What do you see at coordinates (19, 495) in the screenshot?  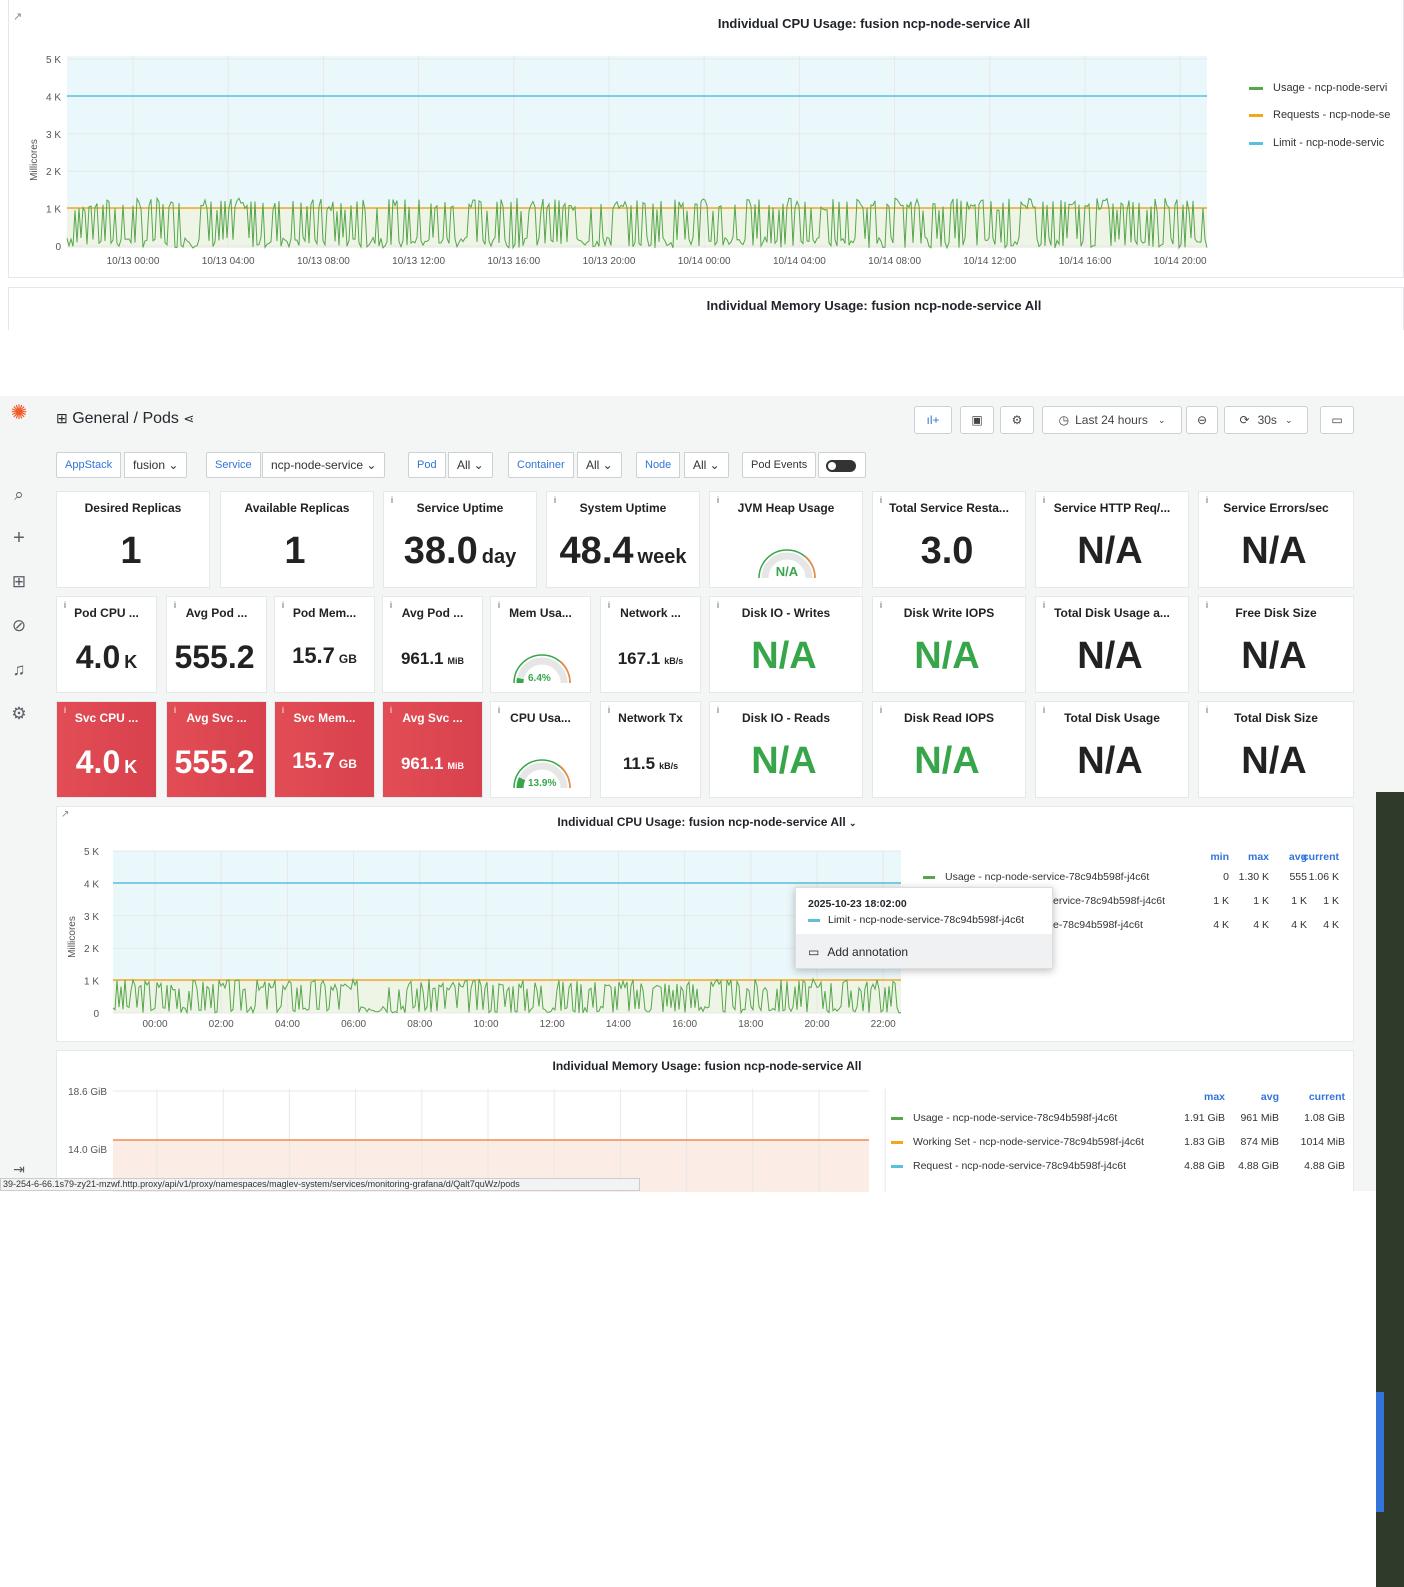 I see `search-icon: ⌕` at bounding box center [19, 495].